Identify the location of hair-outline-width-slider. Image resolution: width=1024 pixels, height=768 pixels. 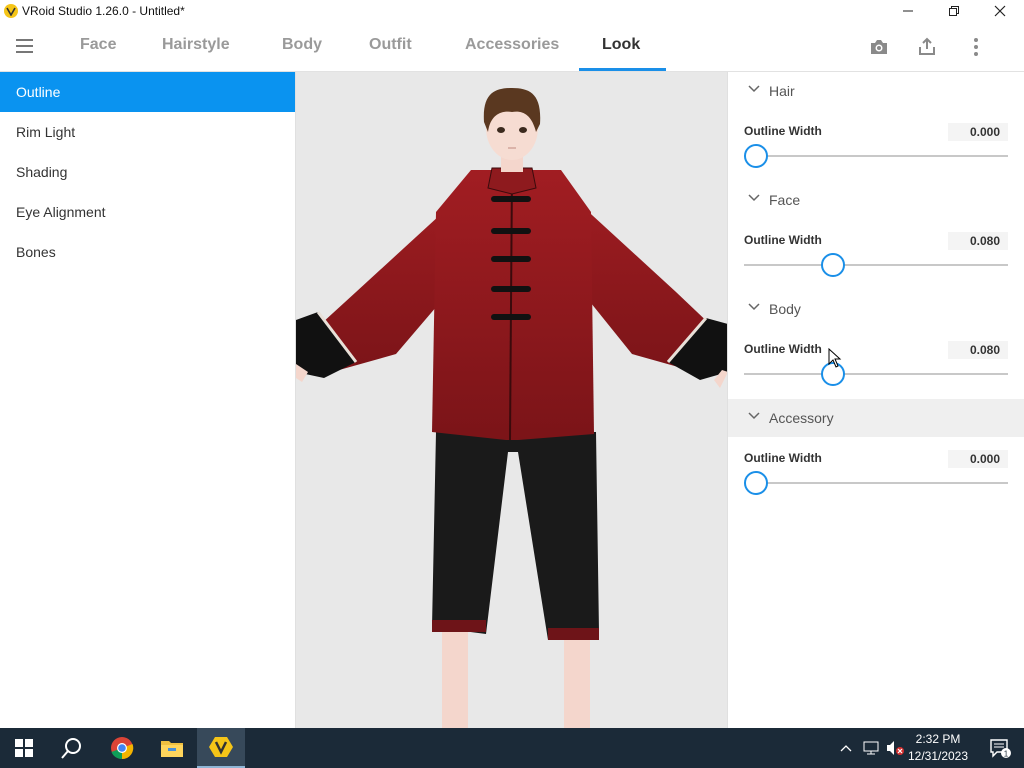
(876, 156).